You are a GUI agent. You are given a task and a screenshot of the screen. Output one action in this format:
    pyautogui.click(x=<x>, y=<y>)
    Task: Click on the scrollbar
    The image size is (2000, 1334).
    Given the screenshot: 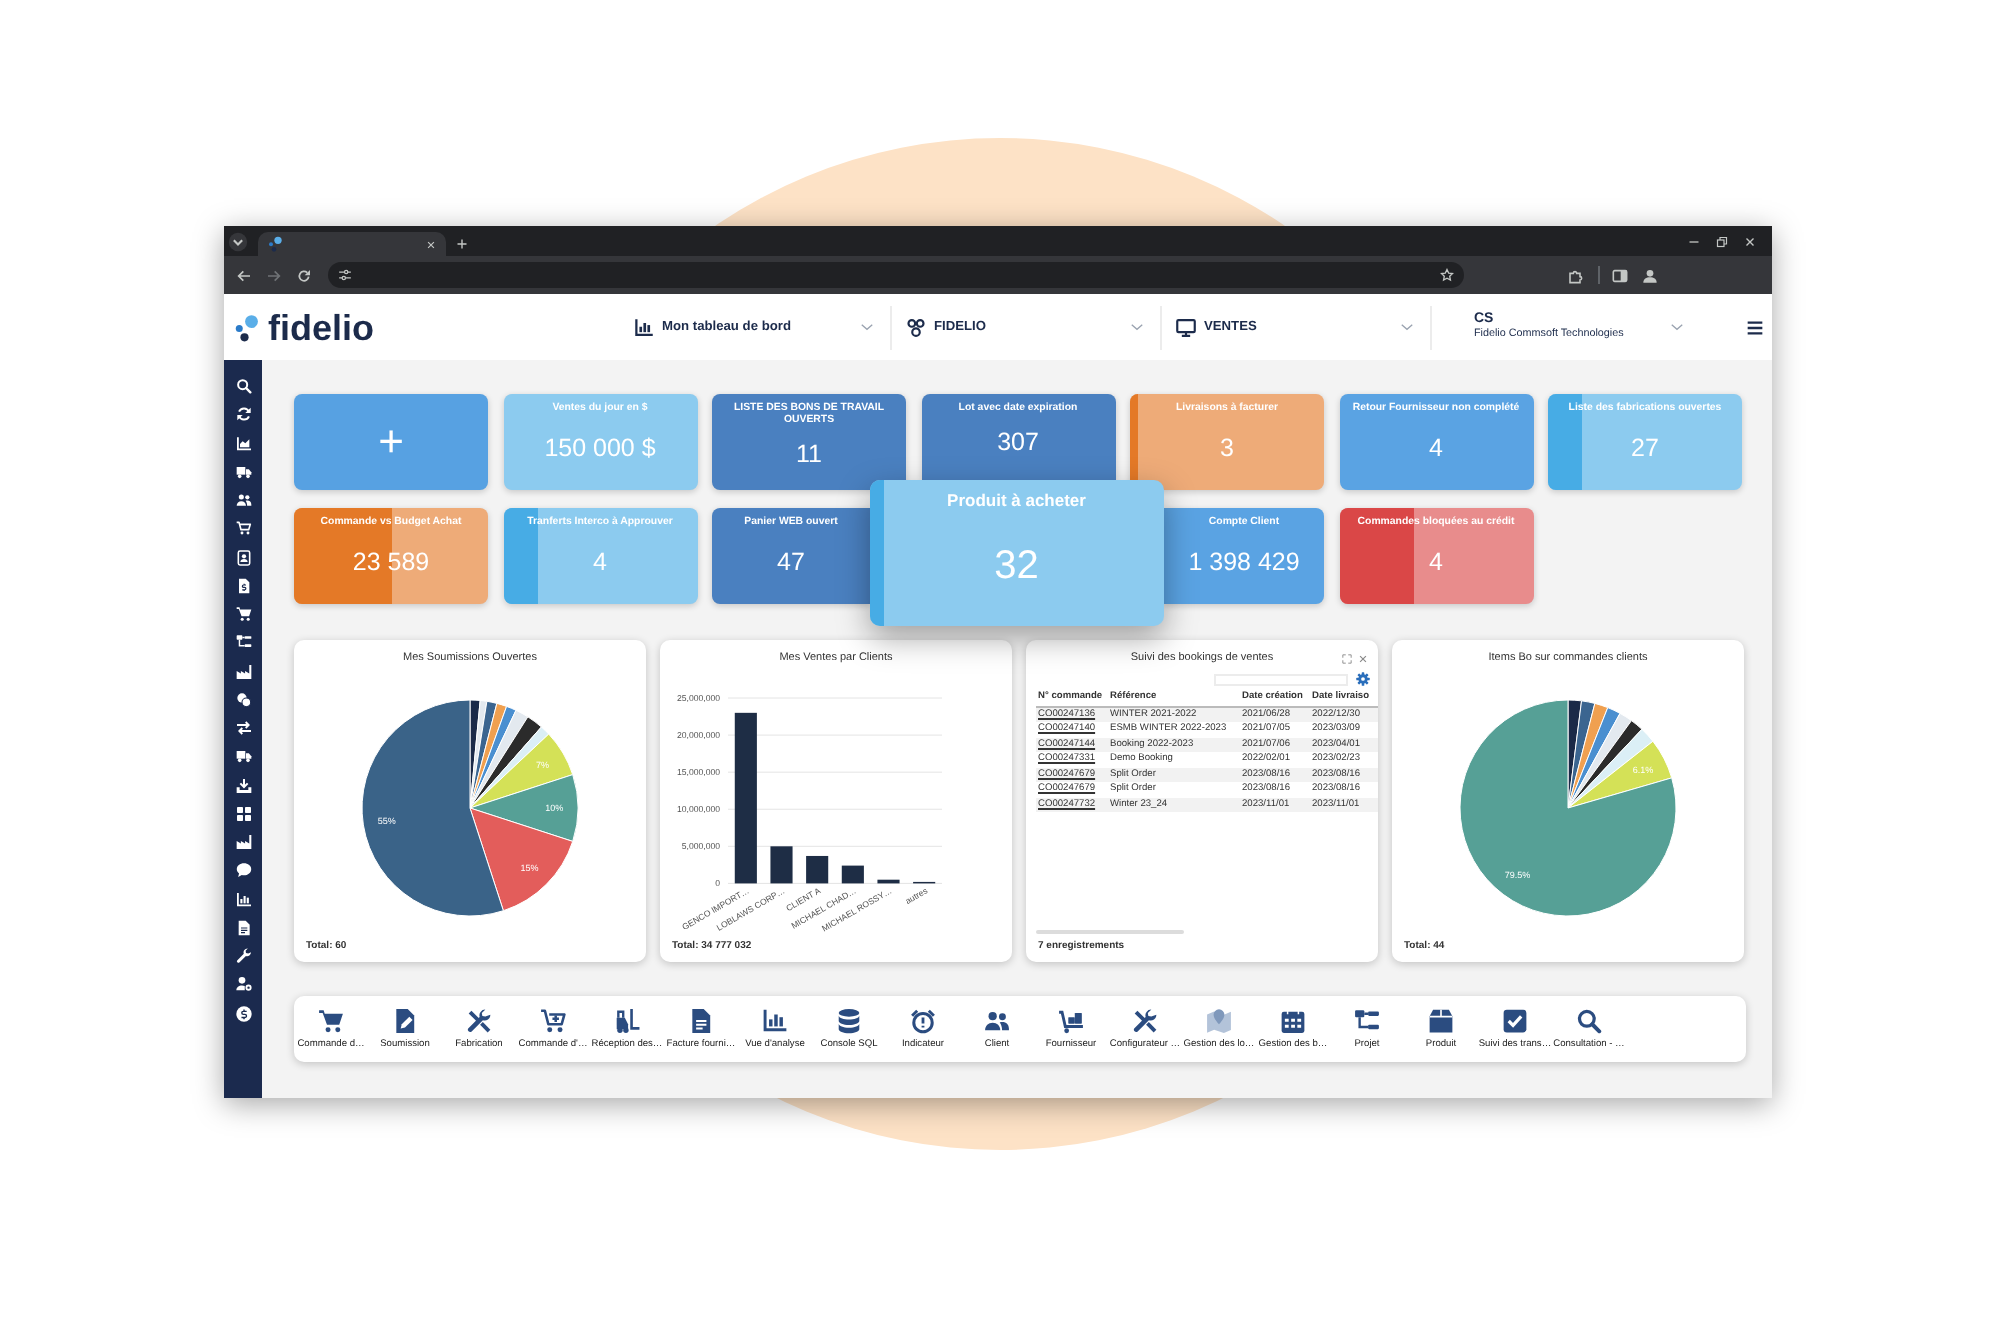 What is the action you would take?
    pyautogui.click(x=1110, y=931)
    